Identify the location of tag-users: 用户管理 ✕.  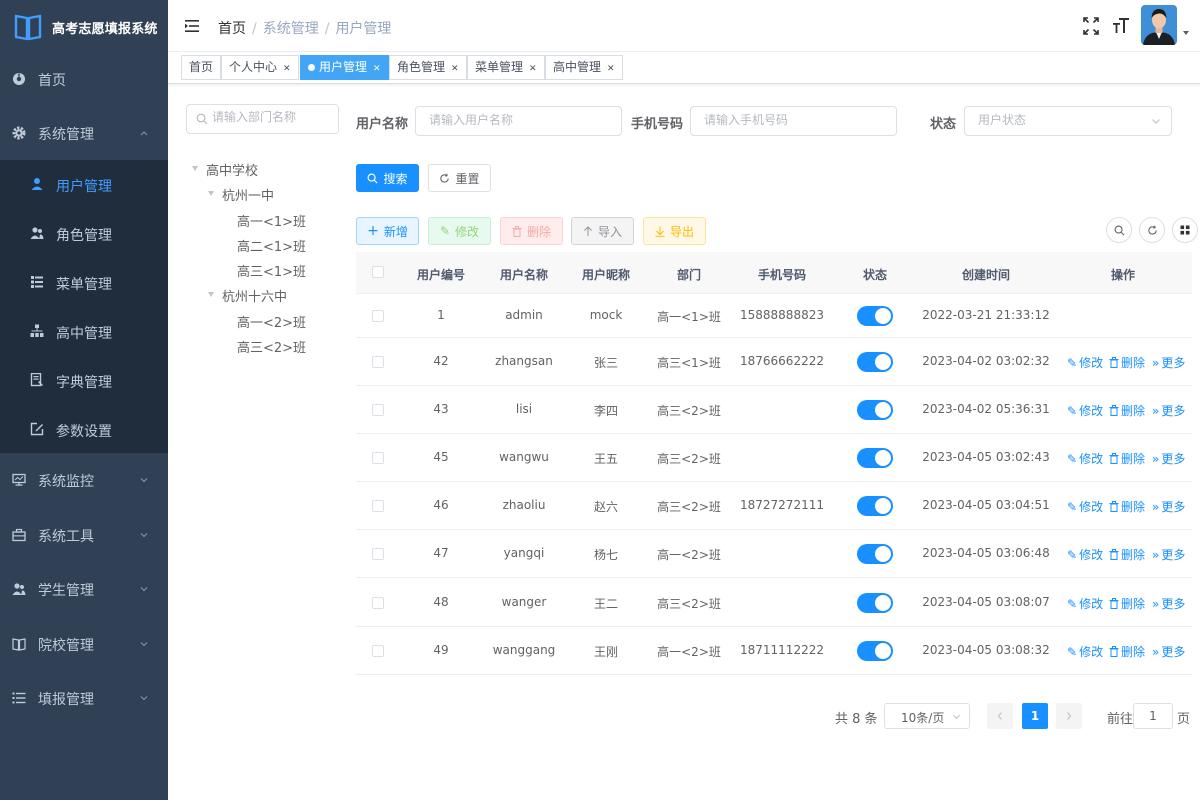
(344, 67).